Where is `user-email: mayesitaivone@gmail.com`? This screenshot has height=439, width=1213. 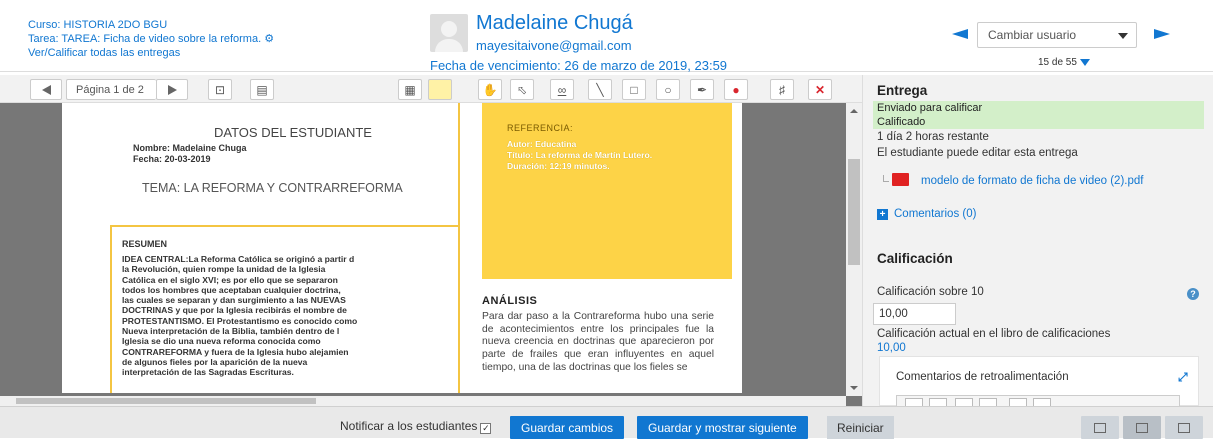 user-email: mayesitaivone@gmail.com is located at coordinates (554, 45).